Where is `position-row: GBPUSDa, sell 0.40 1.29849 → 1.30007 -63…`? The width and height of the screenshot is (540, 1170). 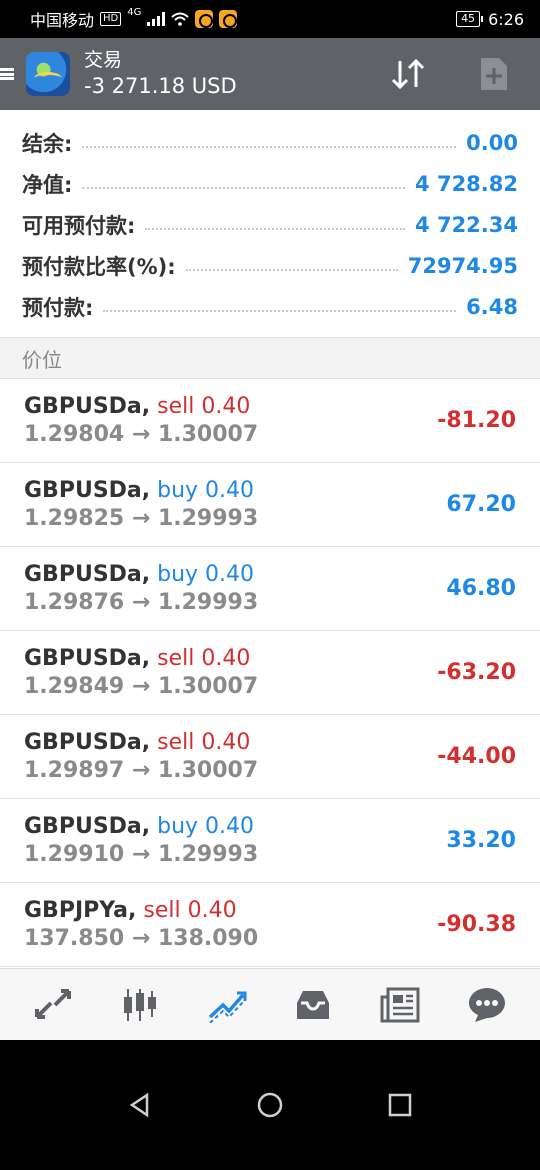 position-row: GBPUSDa, sell 0.40 1.29849 → 1.30007 -63… is located at coordinates (270, 673).